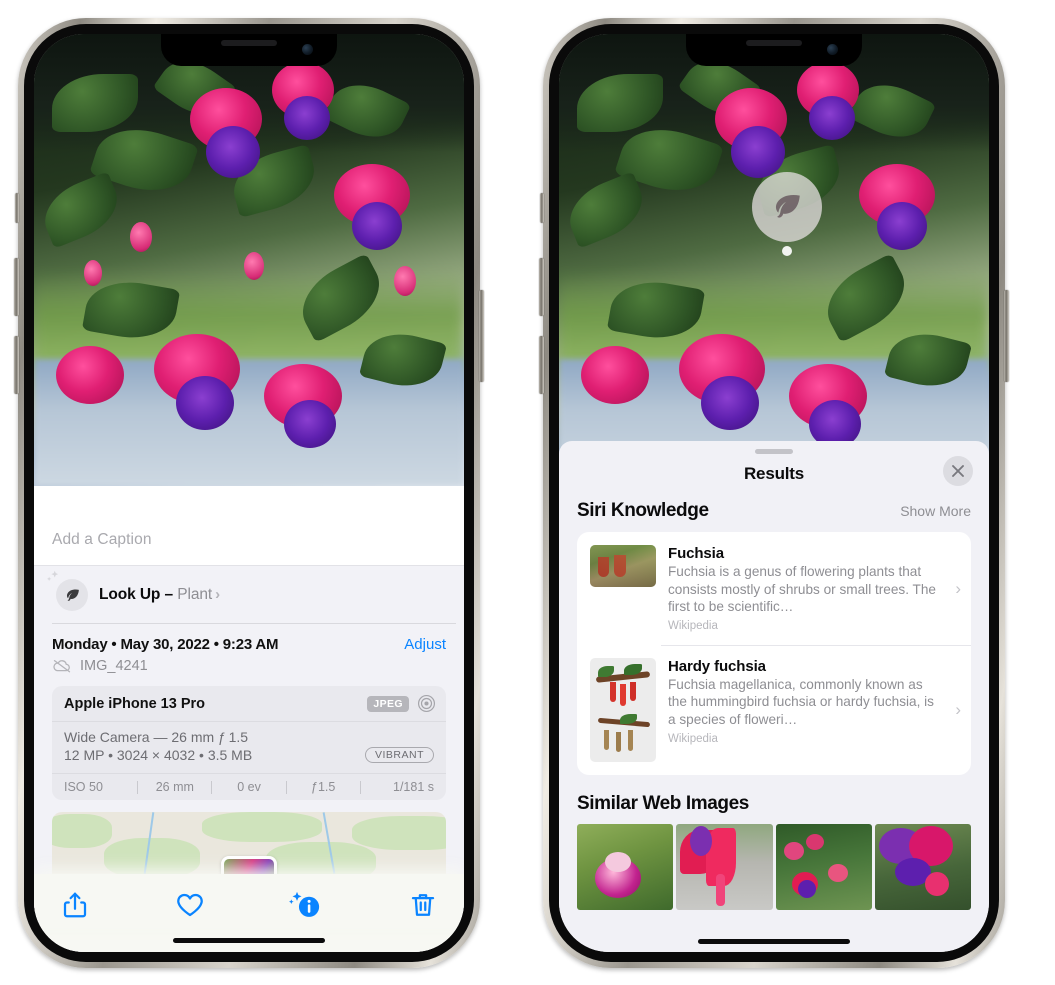  I want to click on size-info-row: 12 MP • 3024 × 4032 • 3.5 MB VIBRANT, so click(249, 755).